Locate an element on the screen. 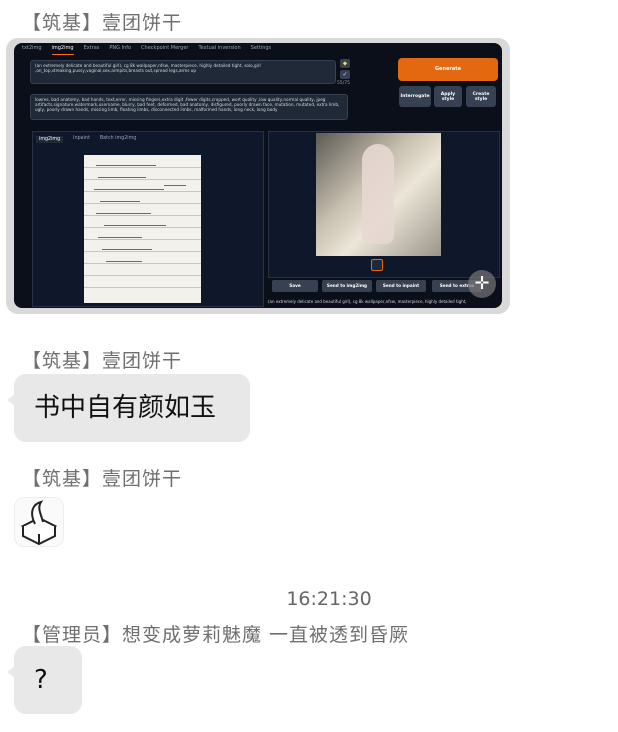 This screenshot has height=732, width=618. tab-extras: Extras is located at coordinates (91, 48).